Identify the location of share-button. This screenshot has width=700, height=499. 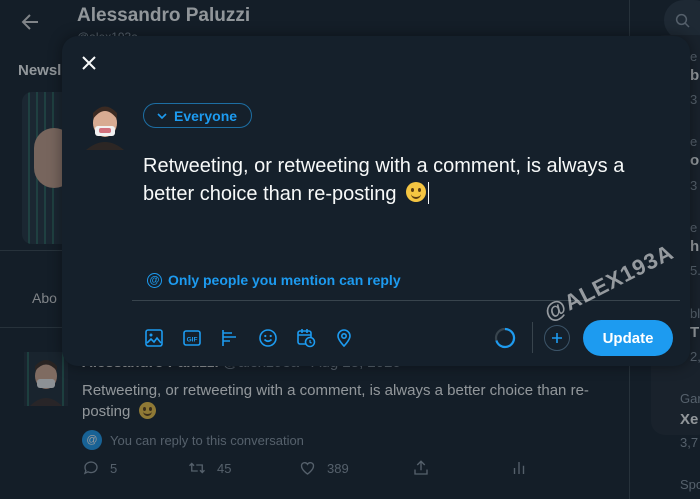
(421, 468).